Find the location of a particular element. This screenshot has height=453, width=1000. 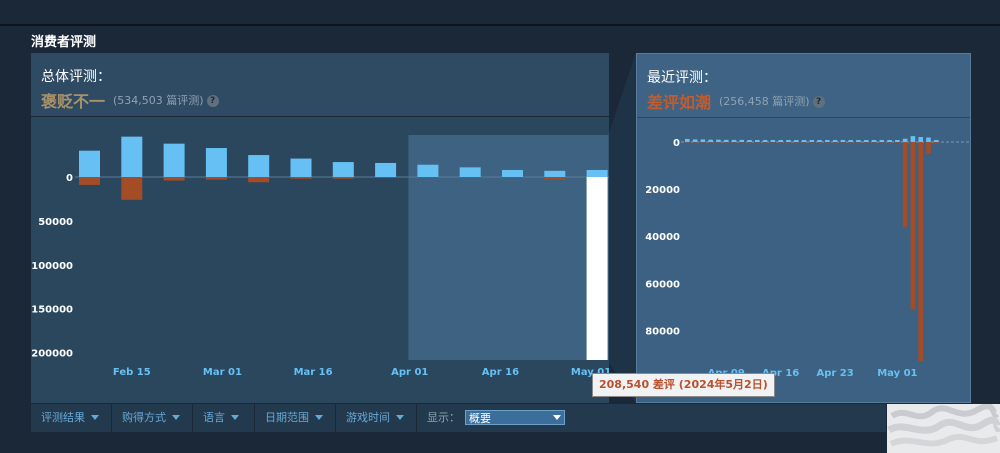

y-tick-label: 50000 is located at coordinates (55, 222).